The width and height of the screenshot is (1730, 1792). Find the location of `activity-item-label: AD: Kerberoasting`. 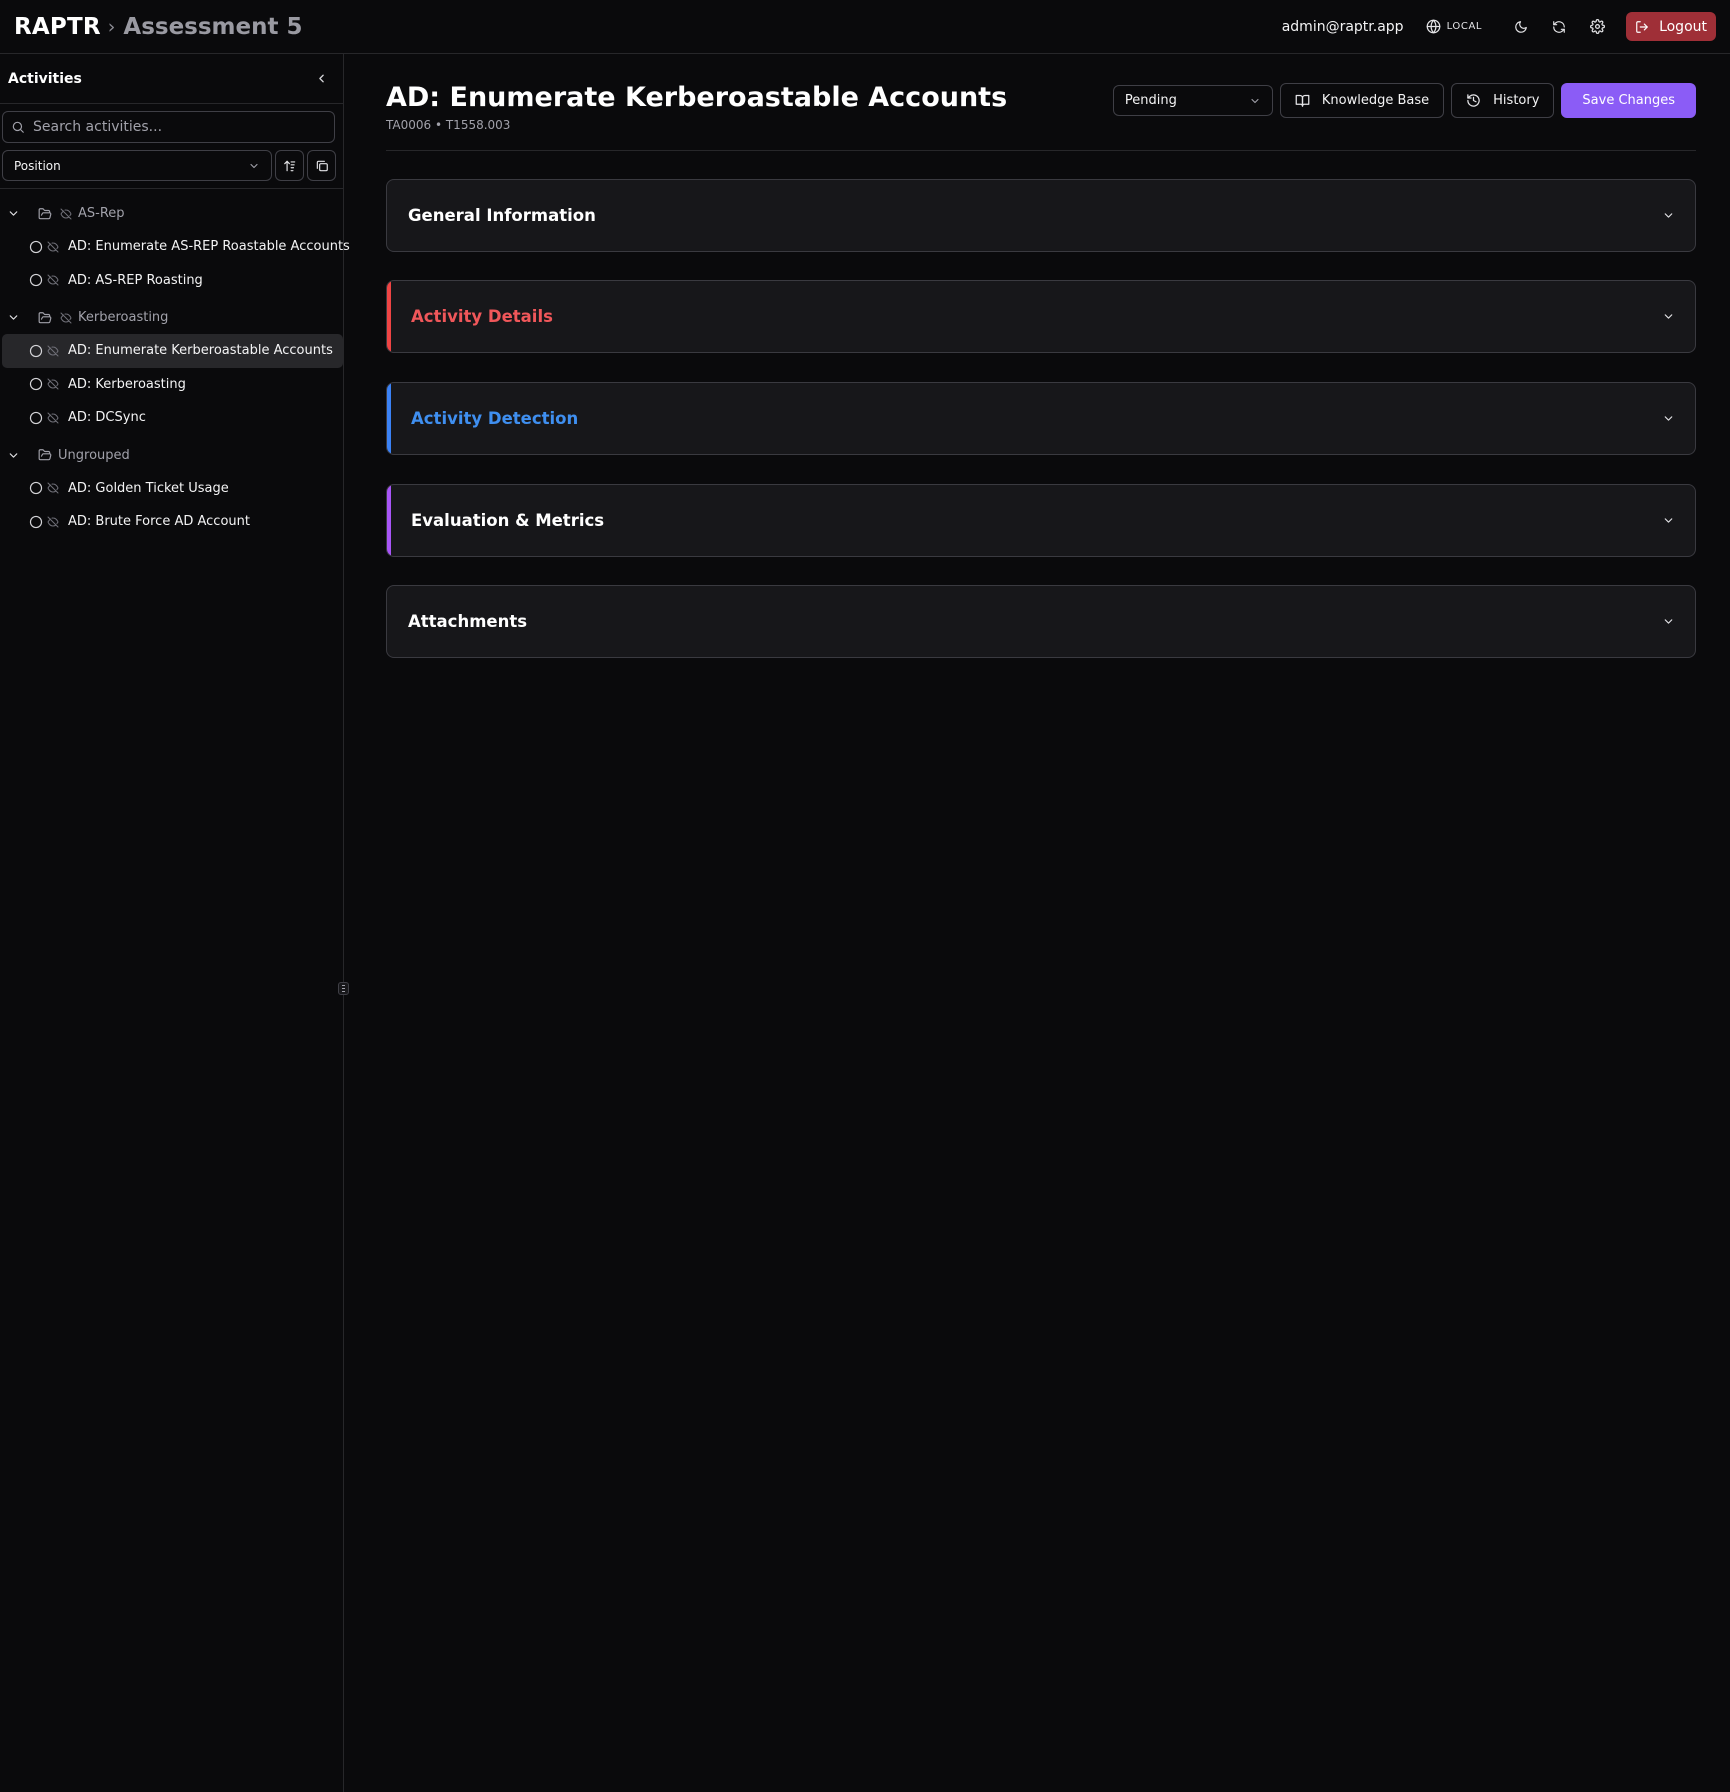

activity-item-label: AD: Kerberoasting is located at coordinates (127, 384).